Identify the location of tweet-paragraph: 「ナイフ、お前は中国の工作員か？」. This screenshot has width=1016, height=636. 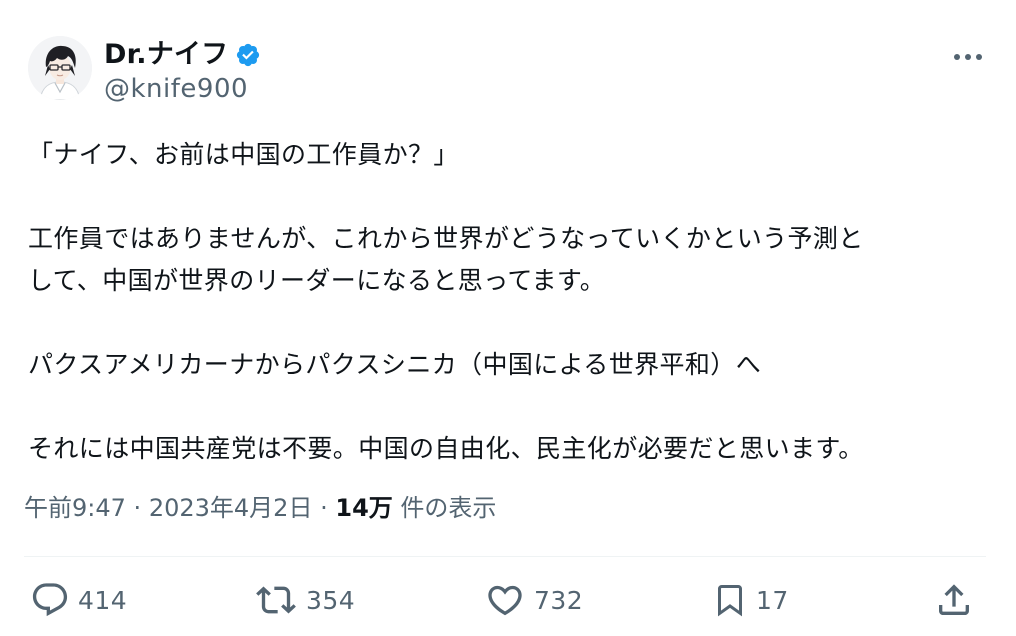
(243, 154).